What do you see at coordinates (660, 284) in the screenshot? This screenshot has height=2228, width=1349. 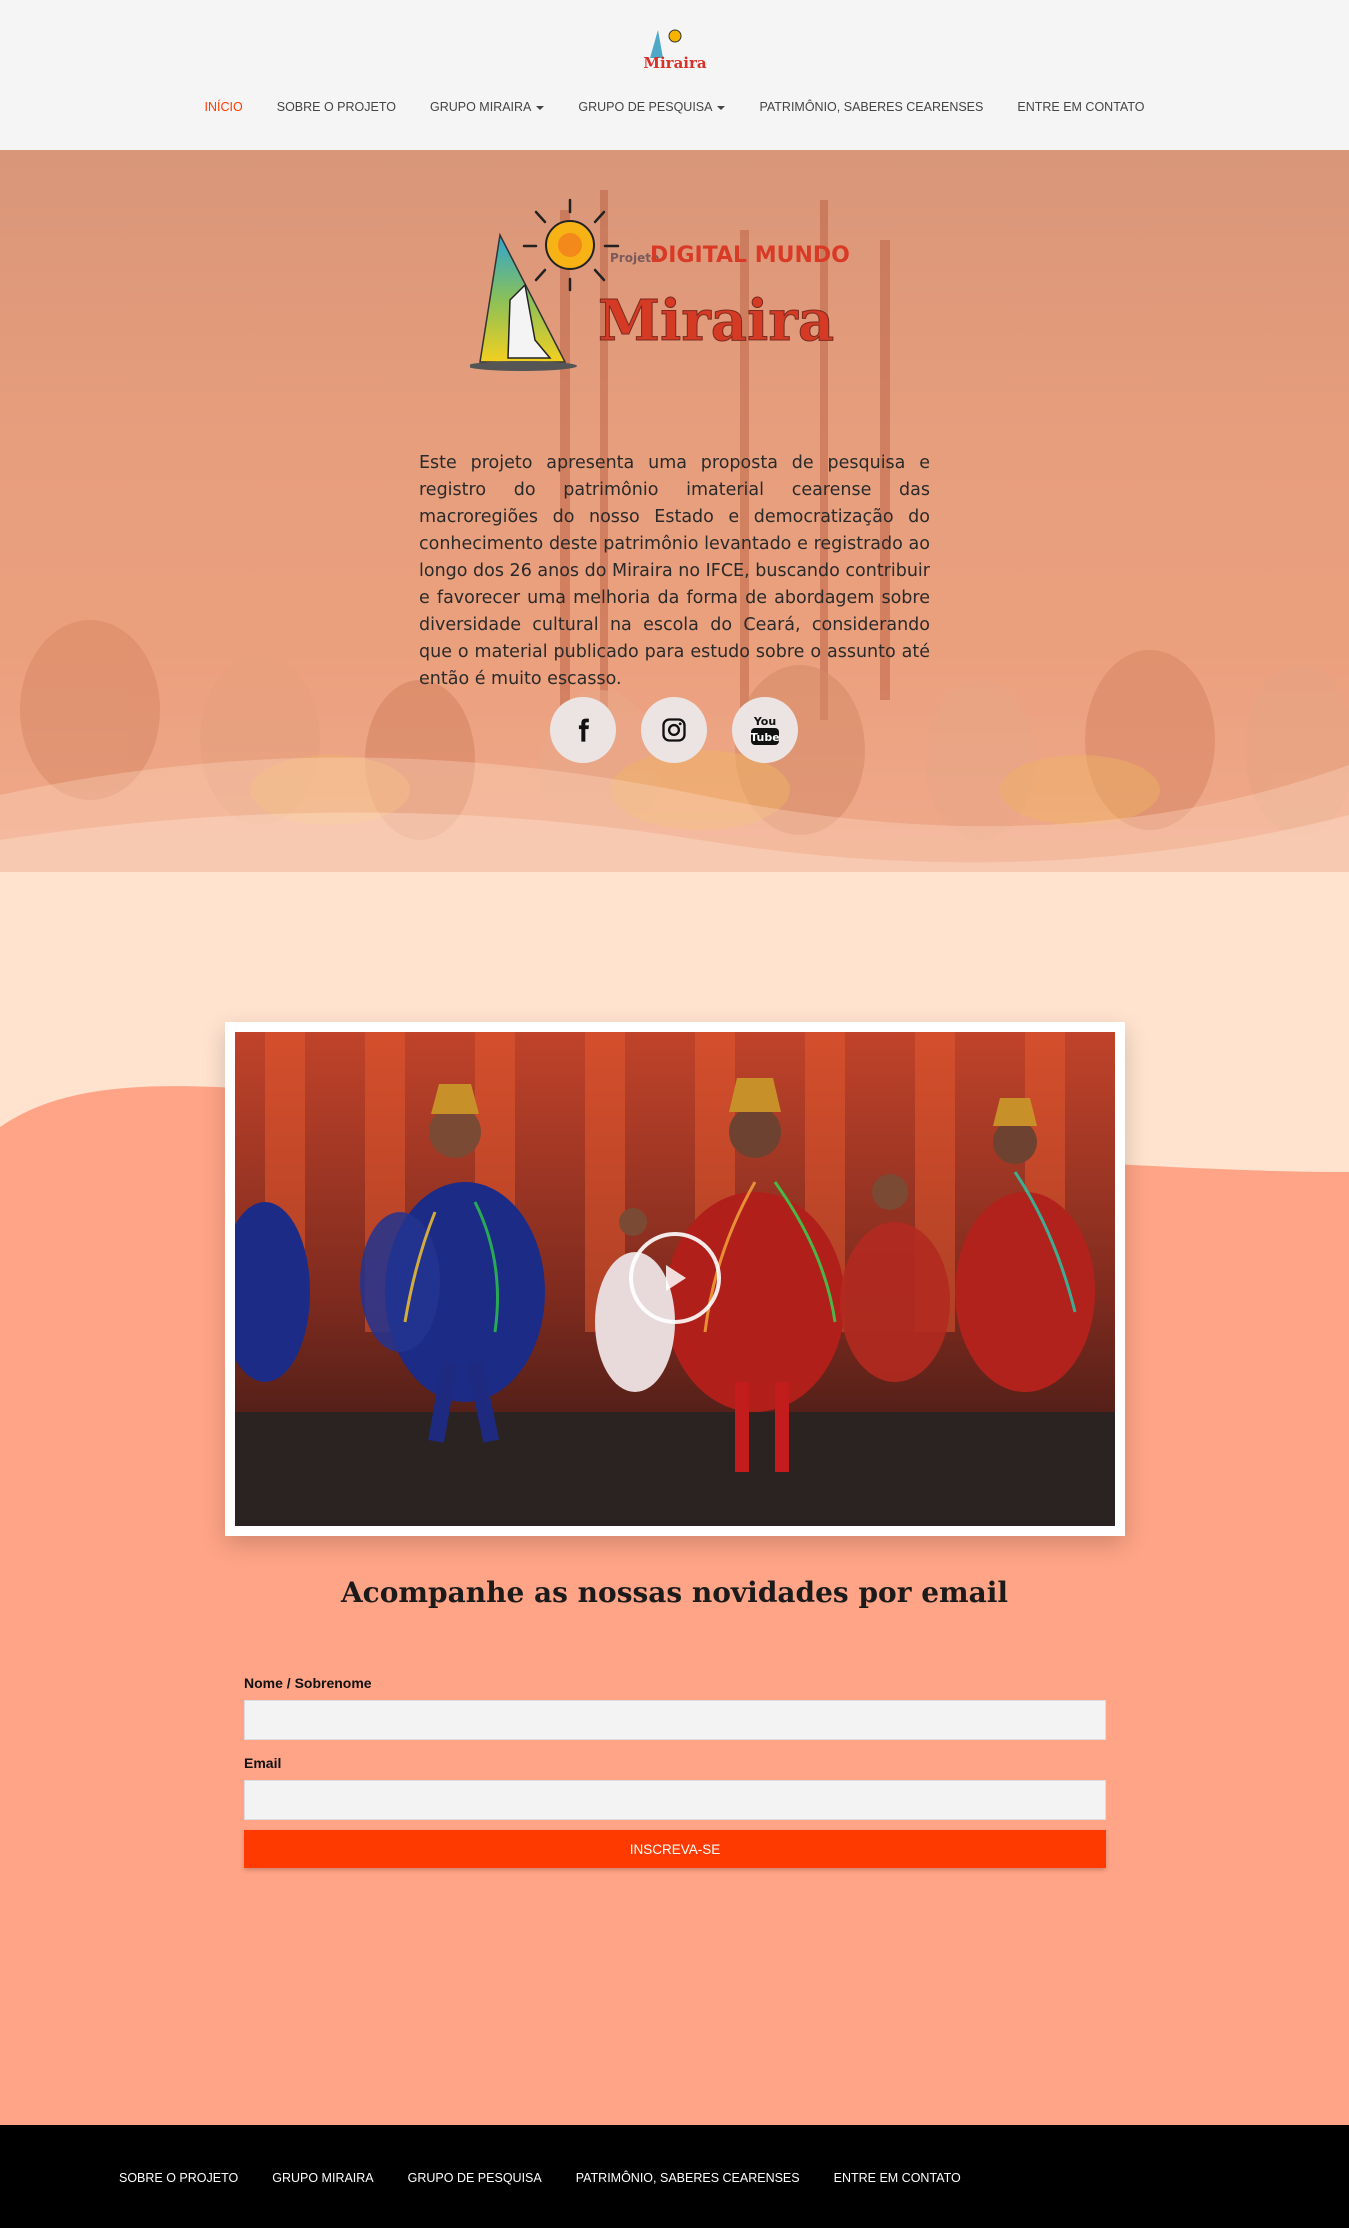 I see `project-logo: Projeto DIGITAL MUNDO Miraira` at bounding box center [660, 284].